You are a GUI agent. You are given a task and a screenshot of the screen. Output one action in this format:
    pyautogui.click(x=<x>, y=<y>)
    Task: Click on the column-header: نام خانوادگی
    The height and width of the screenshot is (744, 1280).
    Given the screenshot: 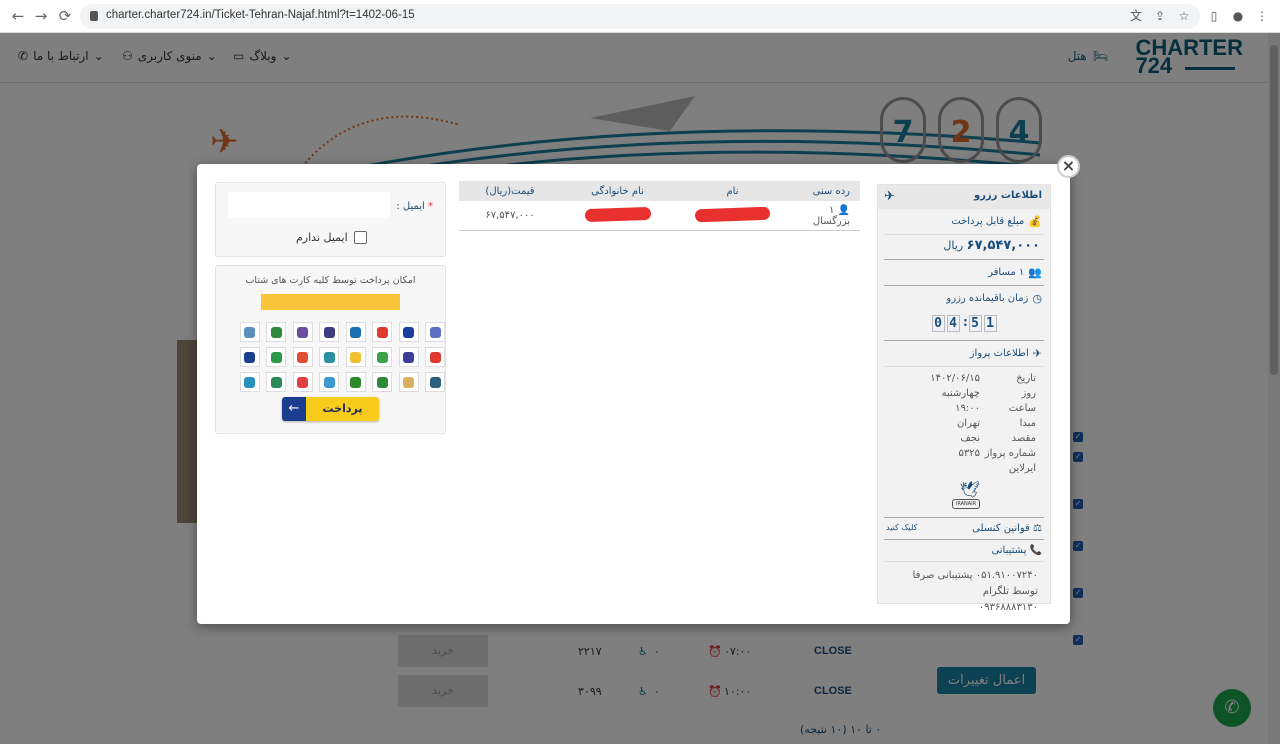 What is the action you would take?
    pyautogui.click(x=617, y=191)
    